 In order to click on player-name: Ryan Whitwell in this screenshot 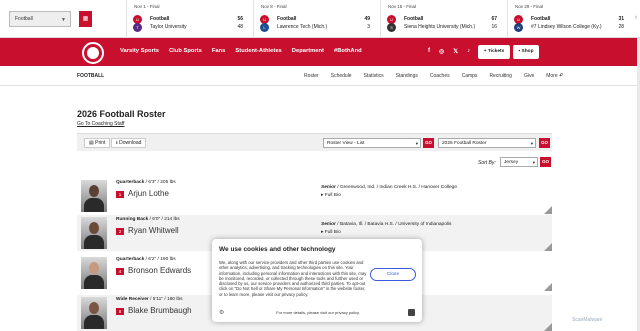, I will do `click(153, 230)`.